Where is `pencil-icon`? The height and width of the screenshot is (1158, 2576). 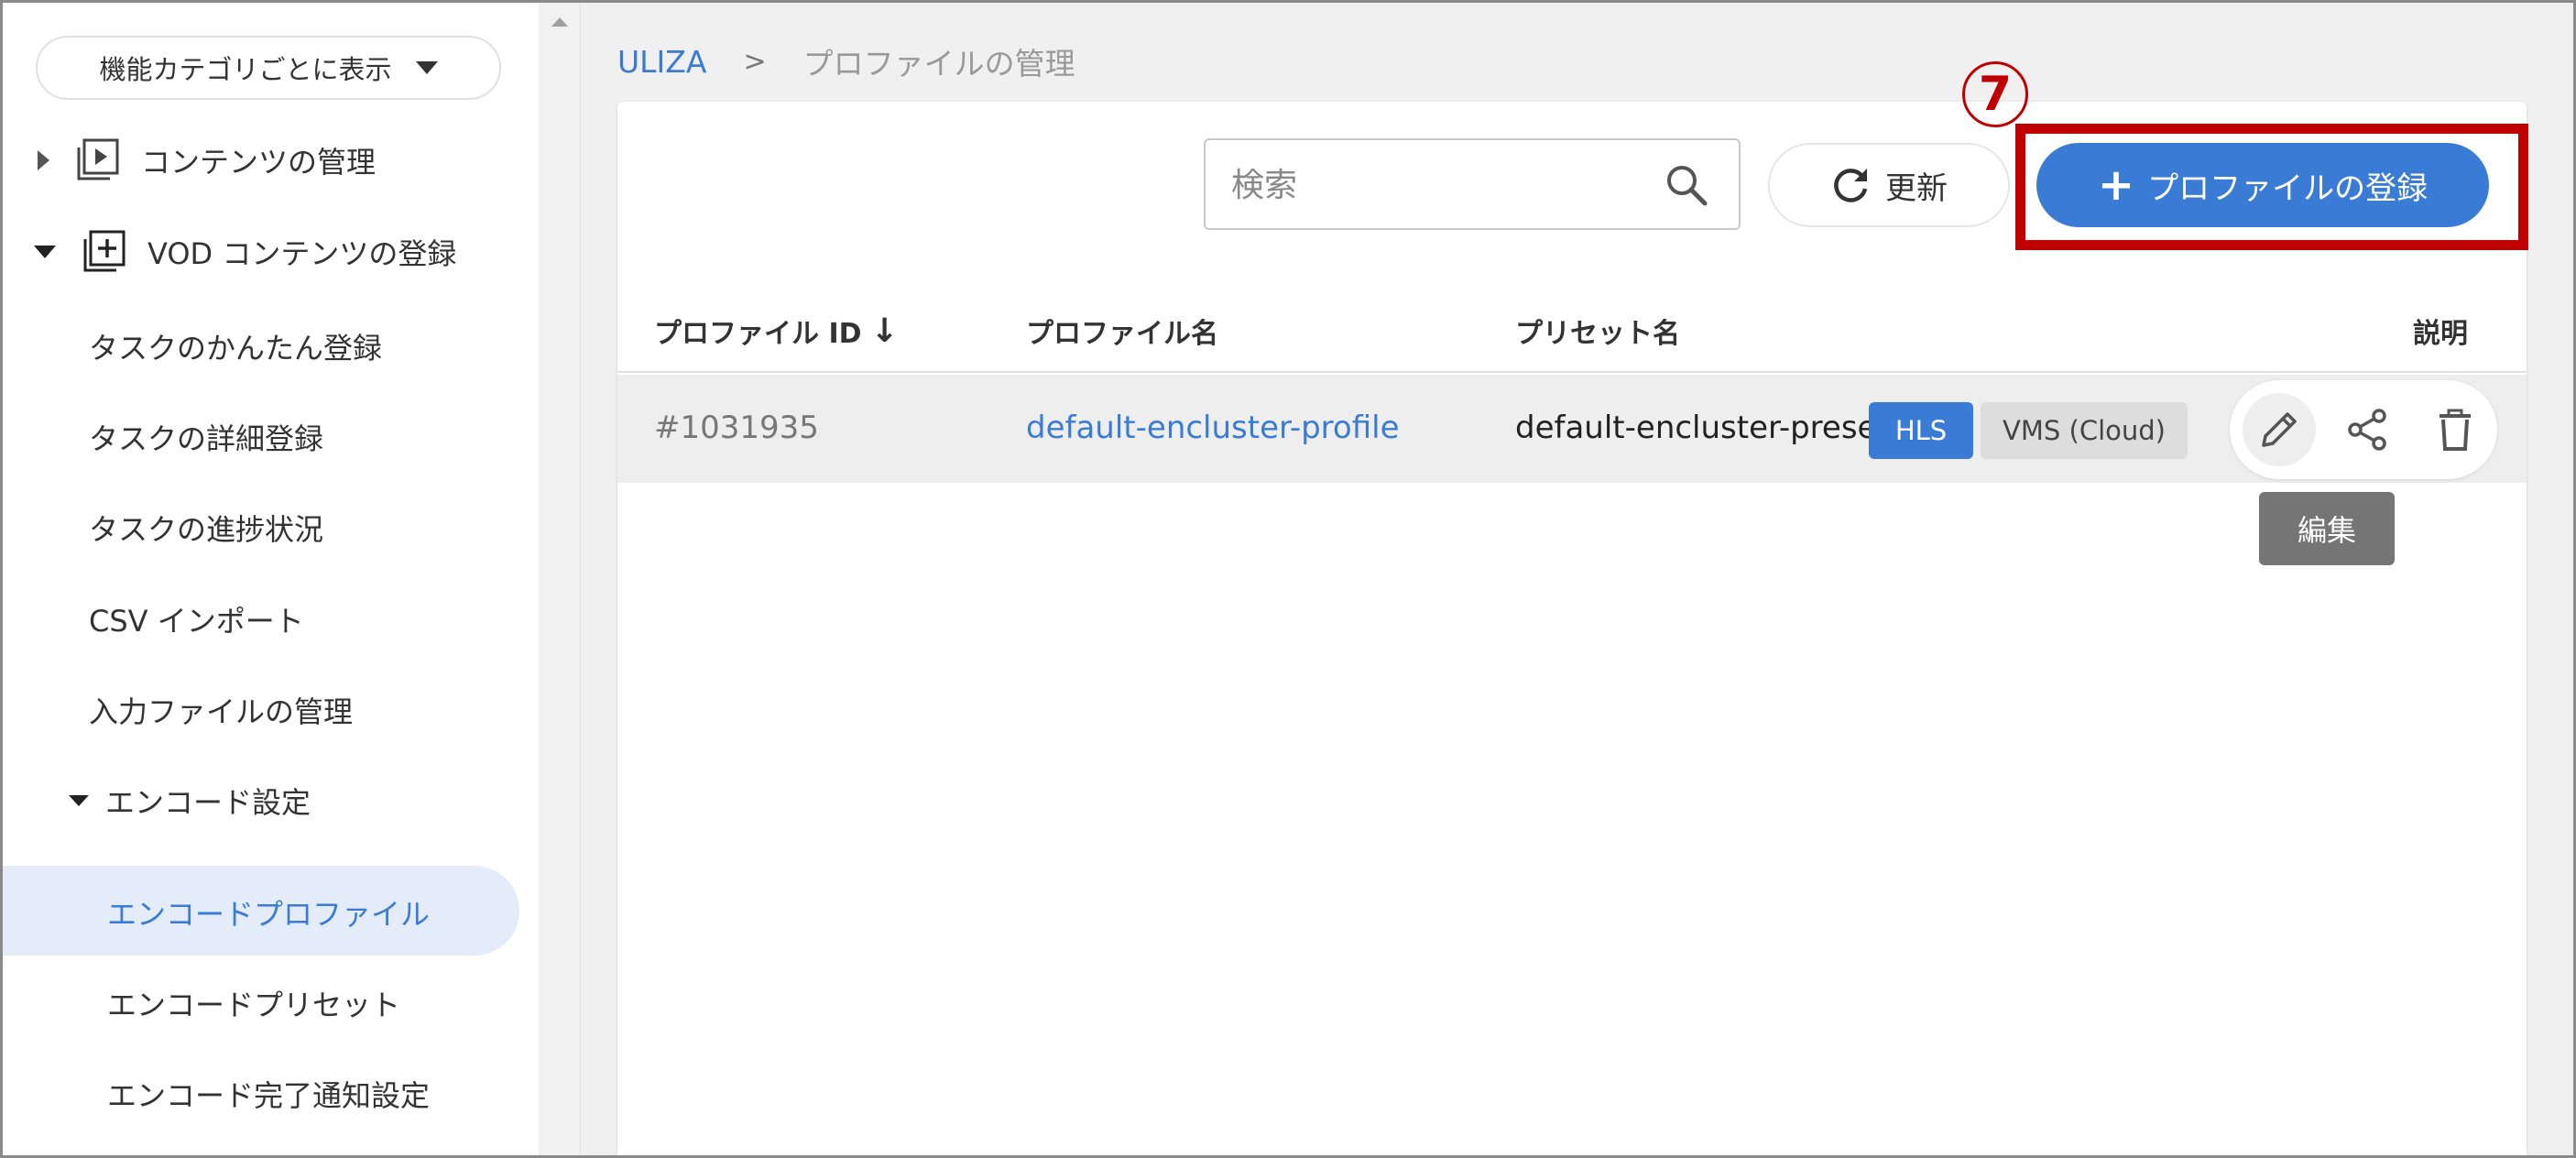
pencil-icon is located at coordinates (2280, 429).